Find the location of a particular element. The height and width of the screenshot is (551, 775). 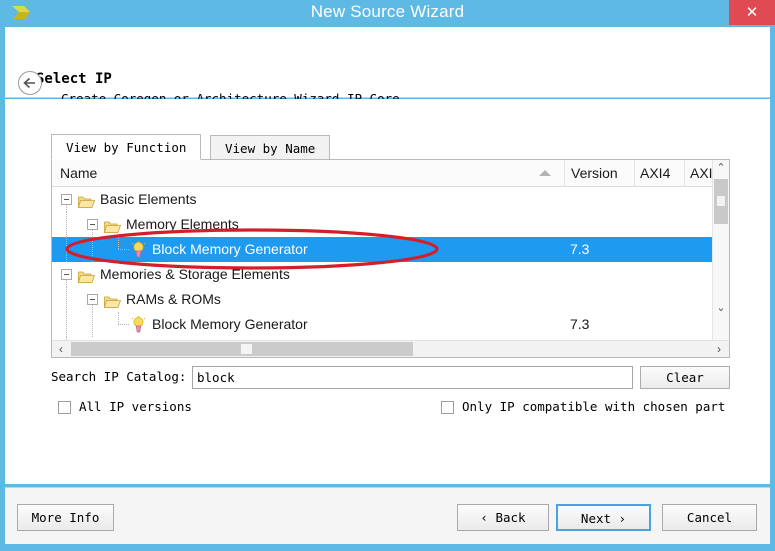

titlebar: New Source Wizard ✕ is located at coordinates (387, 13).